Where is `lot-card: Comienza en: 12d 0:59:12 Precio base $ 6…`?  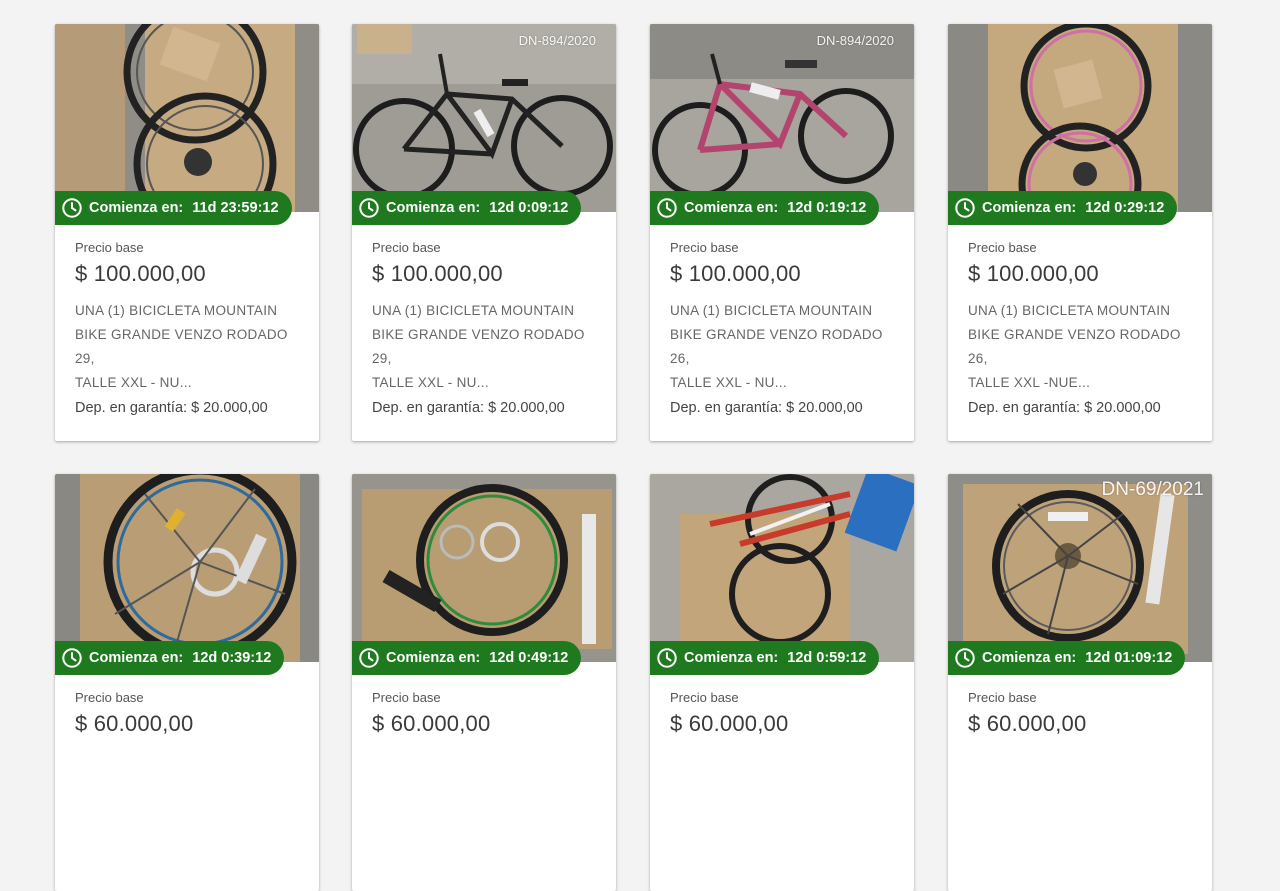 lot-card: Comienza en: 12d 0:59:12 Precio base $ 6… is located at coordinates (782, 682).